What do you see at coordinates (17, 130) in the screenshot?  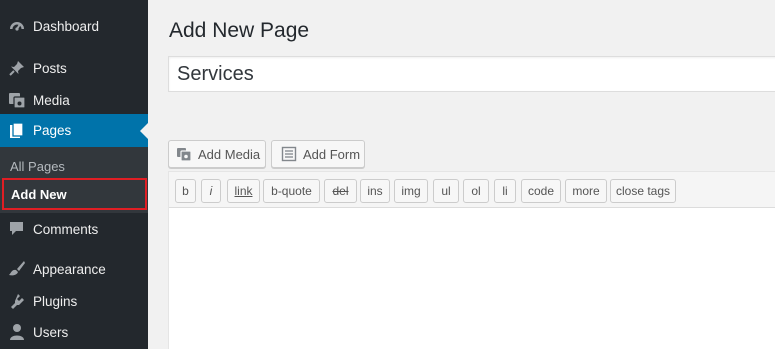 I see `pages-icon` at bounding box center [17, 130].